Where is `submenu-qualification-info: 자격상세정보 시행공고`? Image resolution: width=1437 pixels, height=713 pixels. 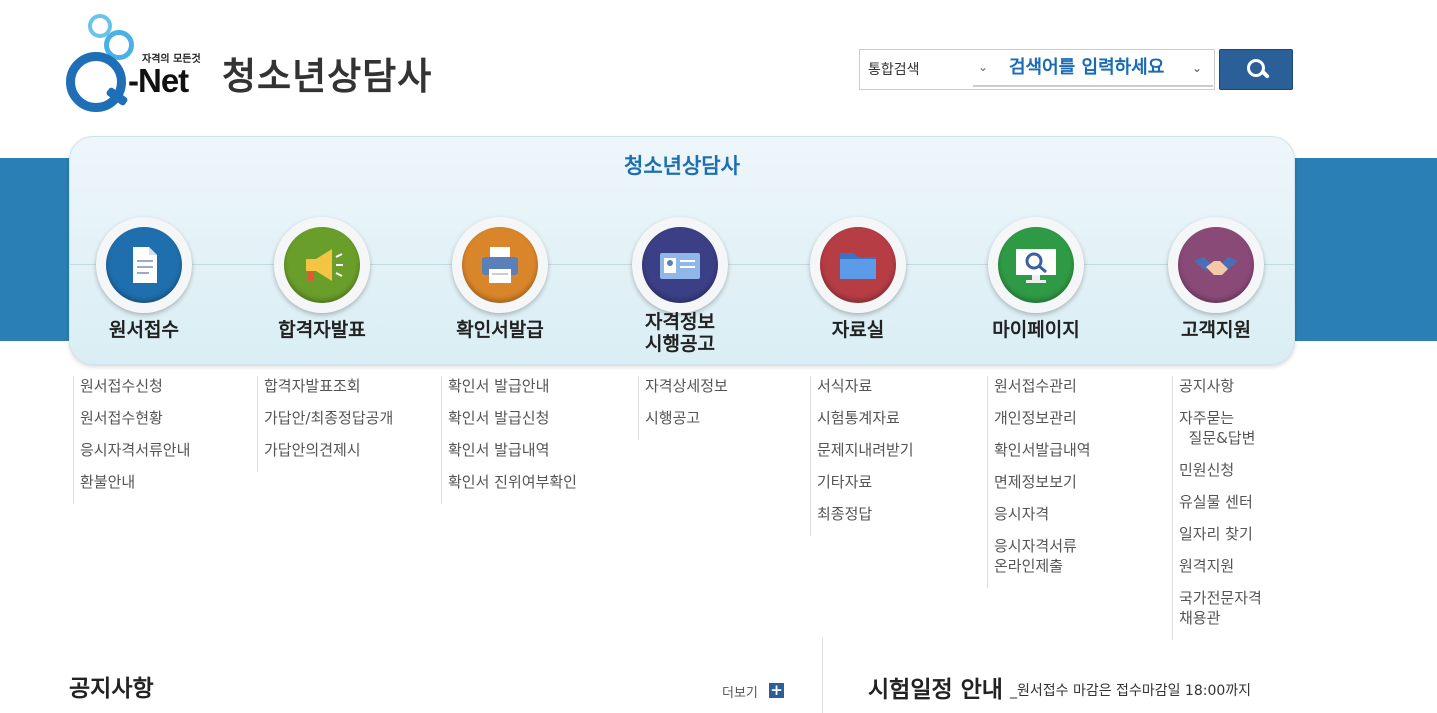 submenu-qualification-info: 자격상세정보 시행공고 is located at coordinates (683, 408).